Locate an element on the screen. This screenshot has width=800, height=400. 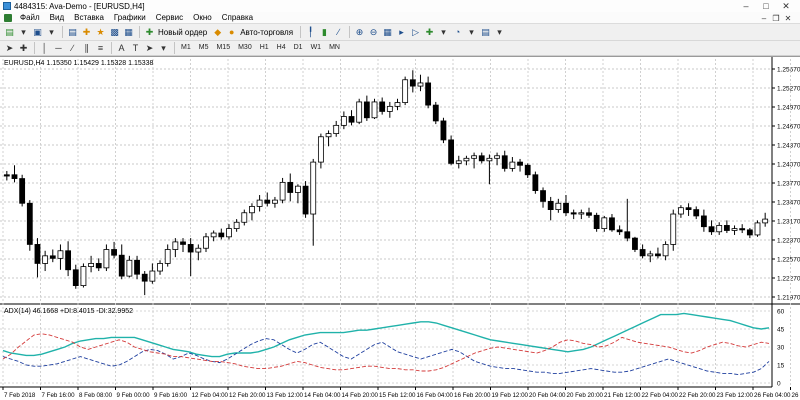
text-tool: A is located at coordinates (121, 48).